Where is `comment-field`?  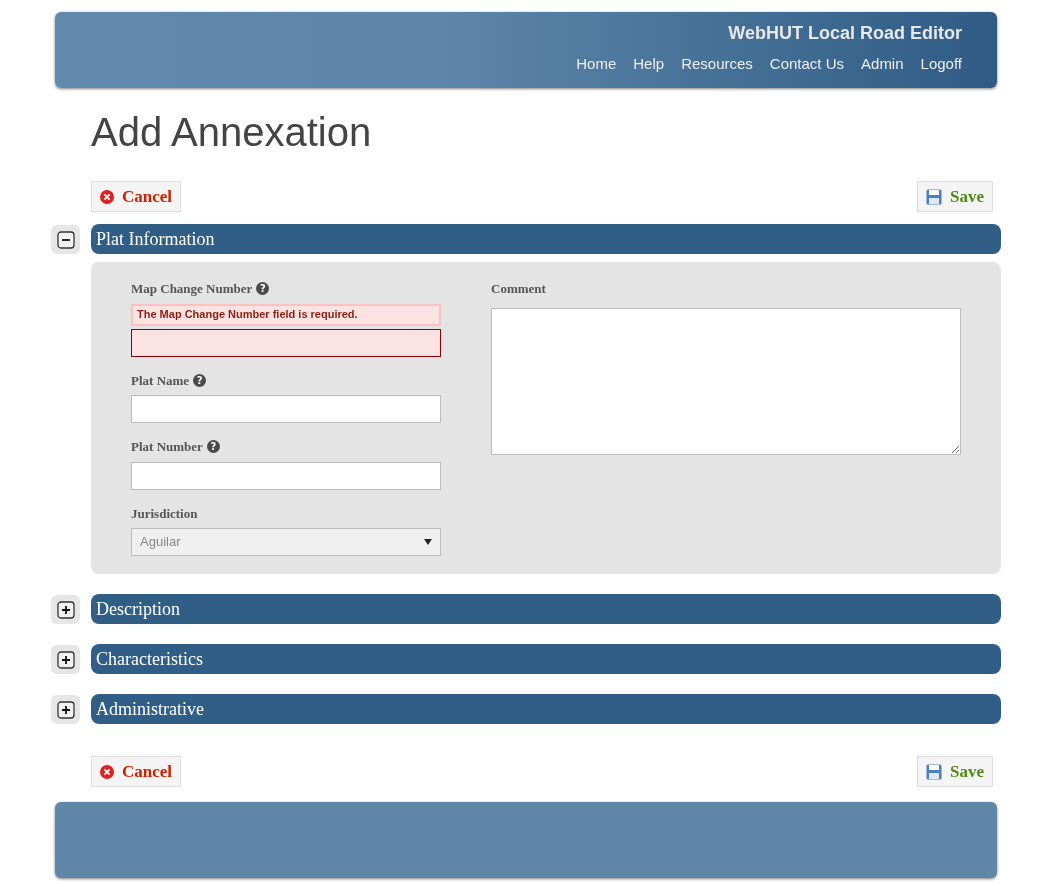 comment-field is located at coordinates (726, 381).